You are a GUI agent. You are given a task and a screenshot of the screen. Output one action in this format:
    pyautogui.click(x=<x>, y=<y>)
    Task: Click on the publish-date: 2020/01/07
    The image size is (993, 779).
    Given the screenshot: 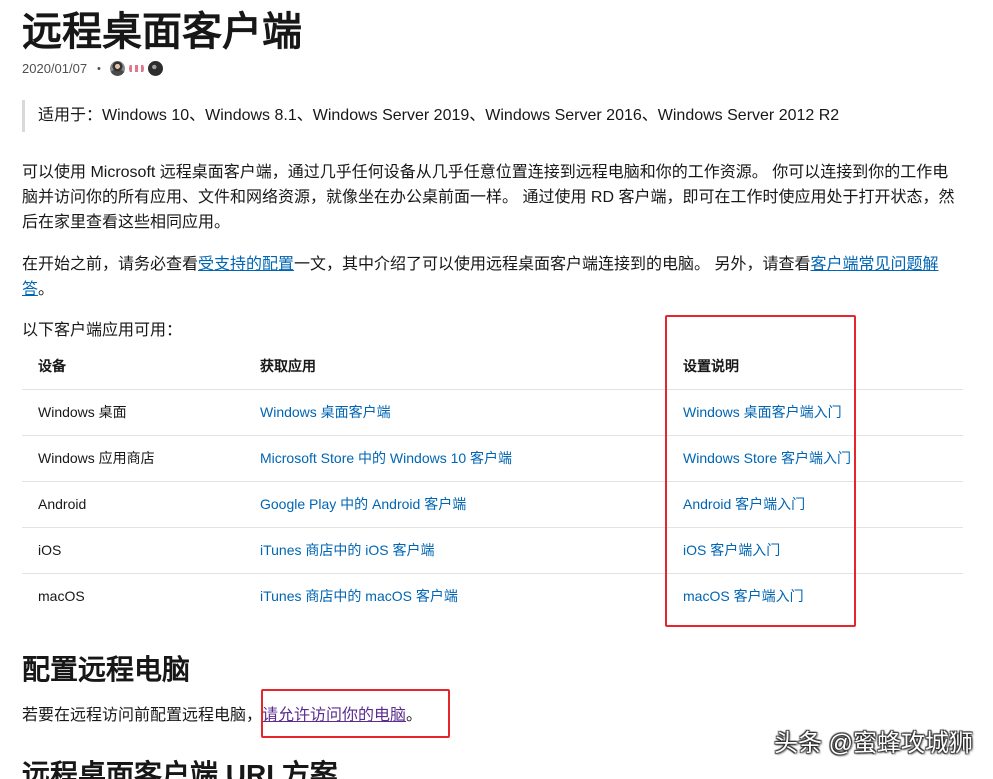 What is the action you would take?
    pyautogui.click(x=55, y=68)
    